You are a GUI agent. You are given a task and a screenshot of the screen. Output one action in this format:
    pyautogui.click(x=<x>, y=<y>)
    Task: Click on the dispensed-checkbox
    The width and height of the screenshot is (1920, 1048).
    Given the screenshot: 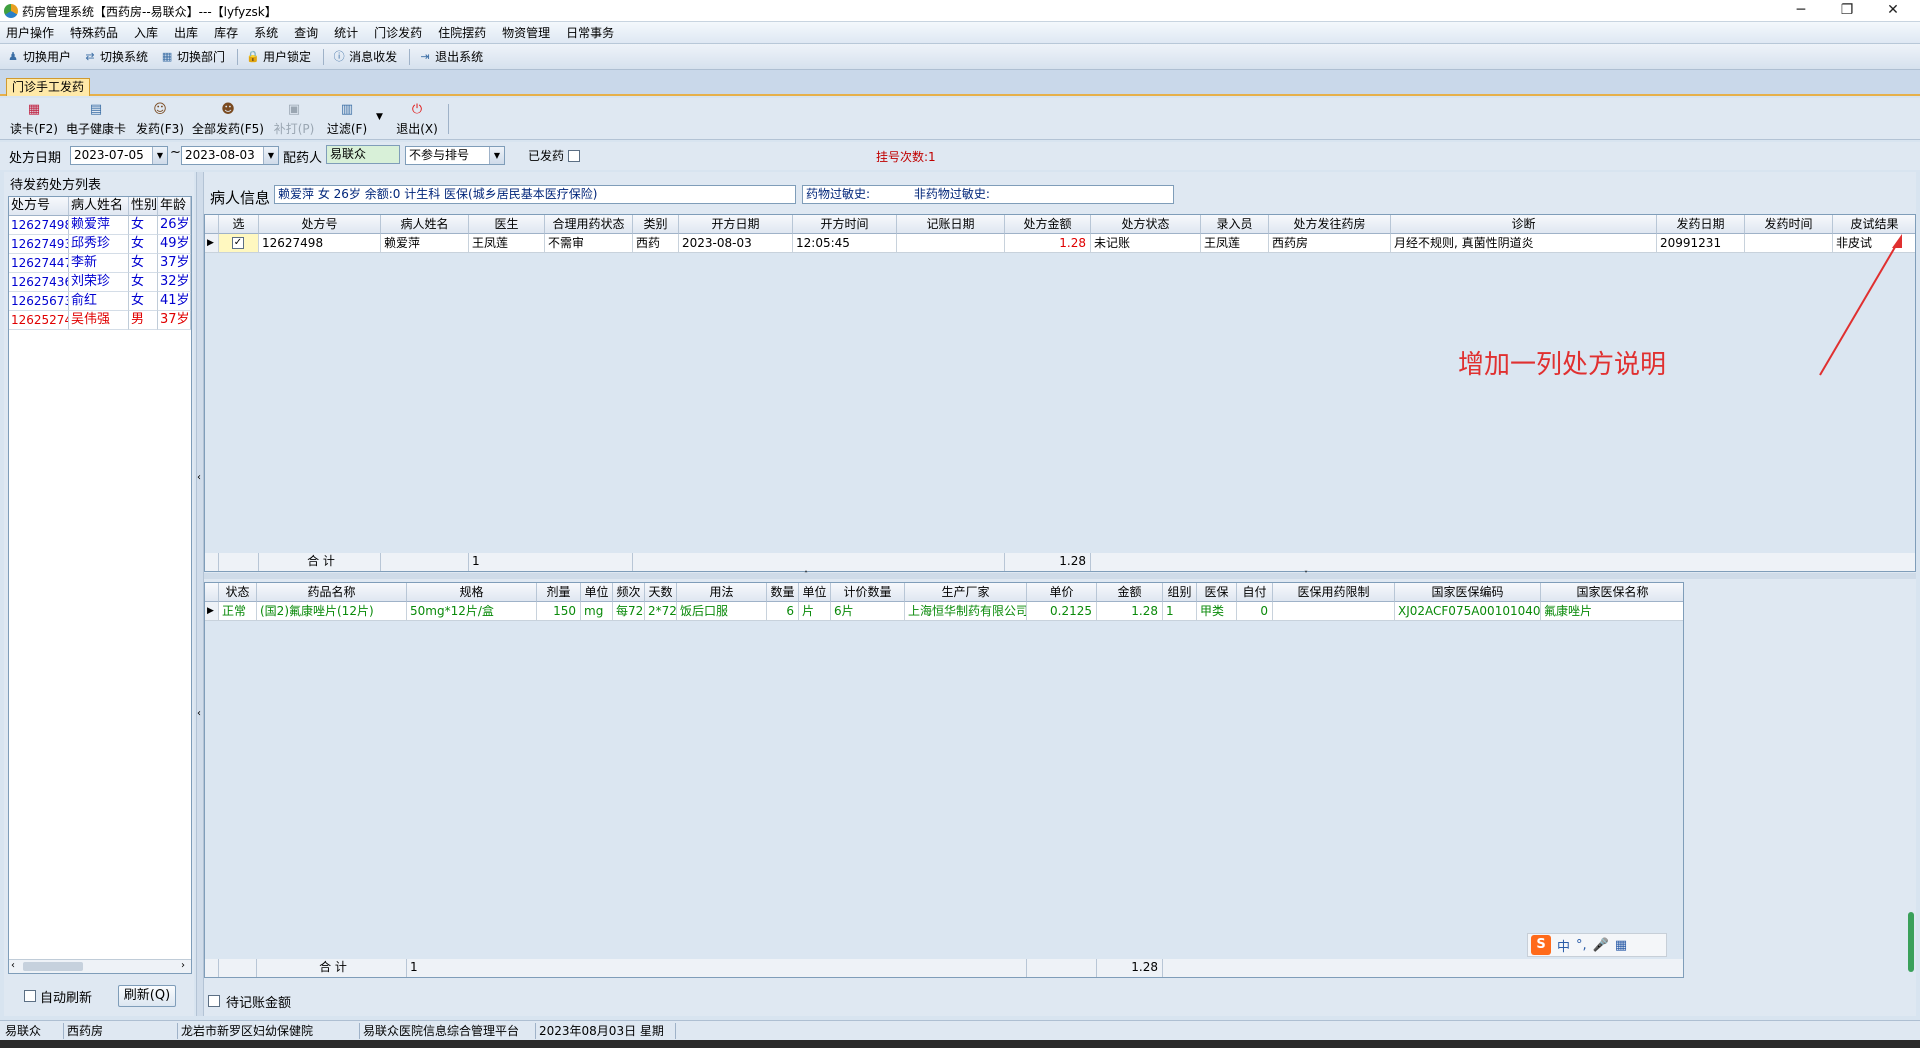 What is the action you would take?
    pyautogui.click(x=574, y=156)
    